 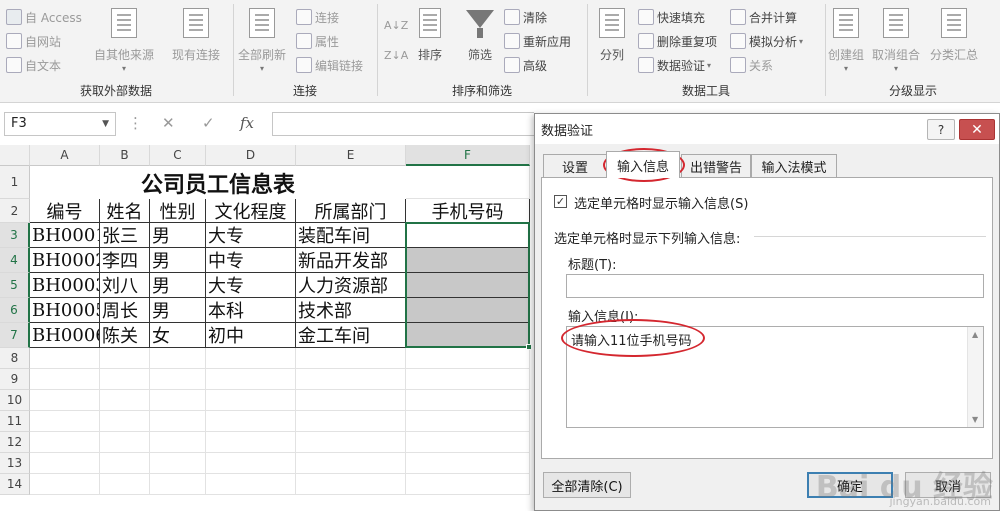 What do you see at coordinates (766, 41) in the screenshot?
I see `what-if-analysis-button: 模拟分析 ▾` at bounding box center [766, 41].